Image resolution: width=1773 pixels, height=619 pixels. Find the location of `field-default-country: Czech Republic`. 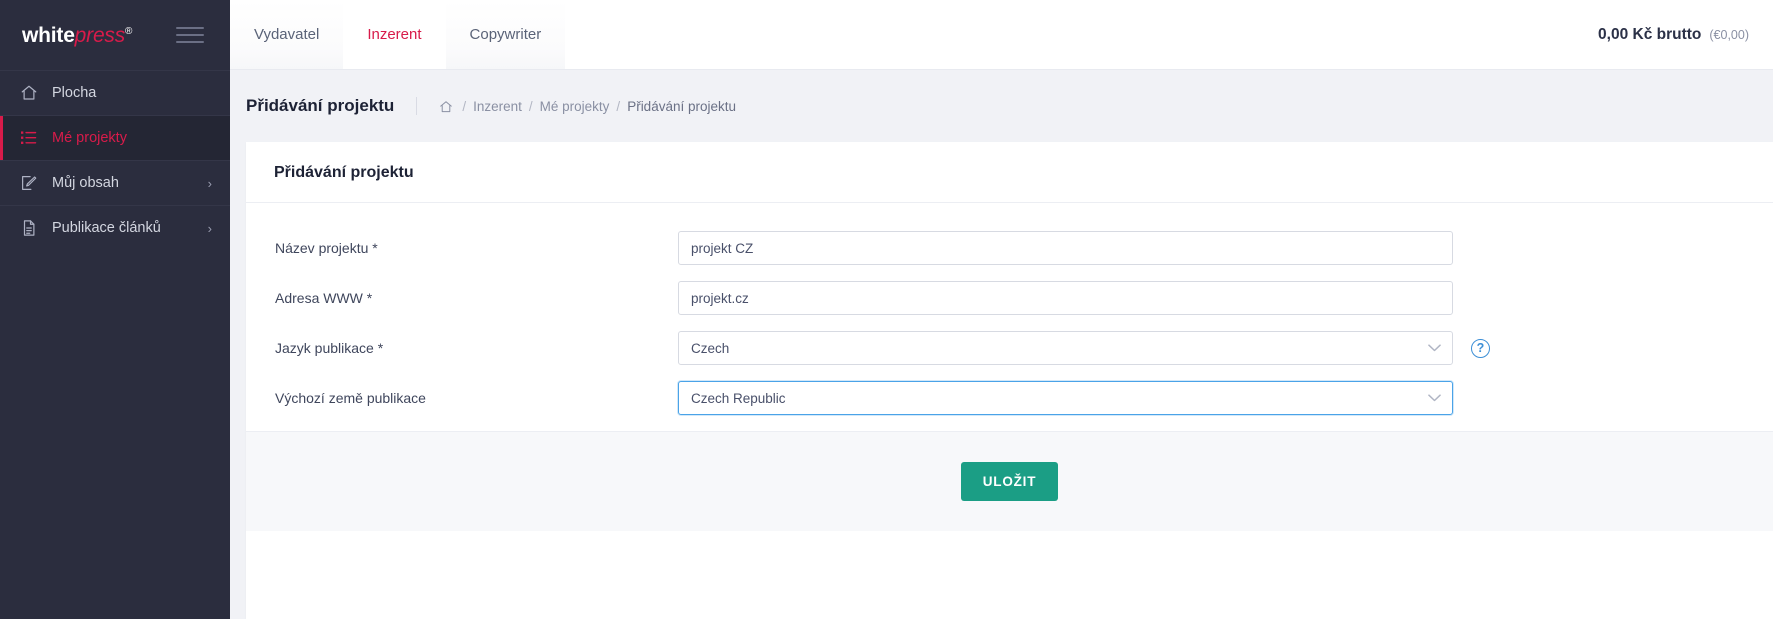

field-default-country: Czech Republic is located at coordinates (1065, 398).